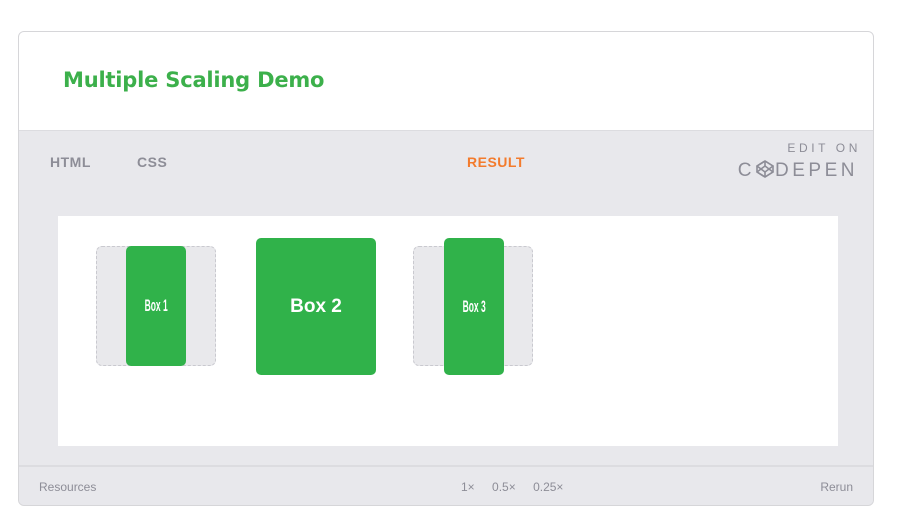  What do you see at coordinates (765, 172) in the screenshot?
I see `codepen-logo-icon` at bounding box center [765, 172].